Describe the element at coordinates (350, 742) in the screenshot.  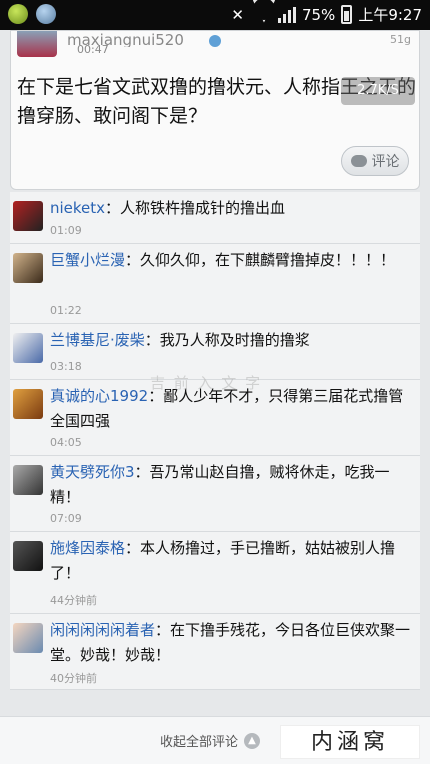
I see `brand-stamp: 内涵窝` at that location.